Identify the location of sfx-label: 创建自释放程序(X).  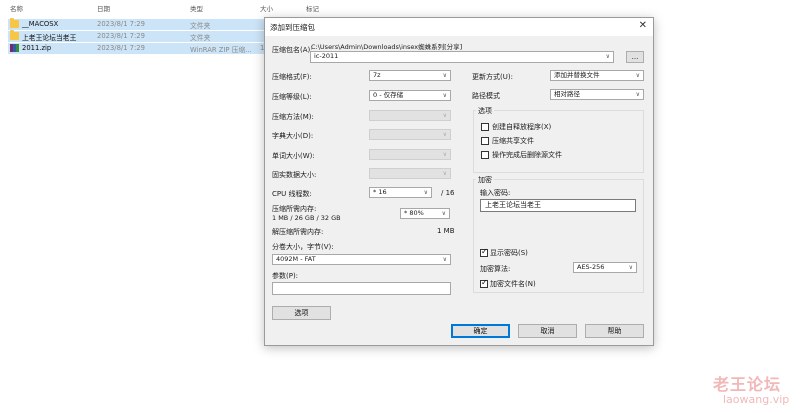
(522, 127).